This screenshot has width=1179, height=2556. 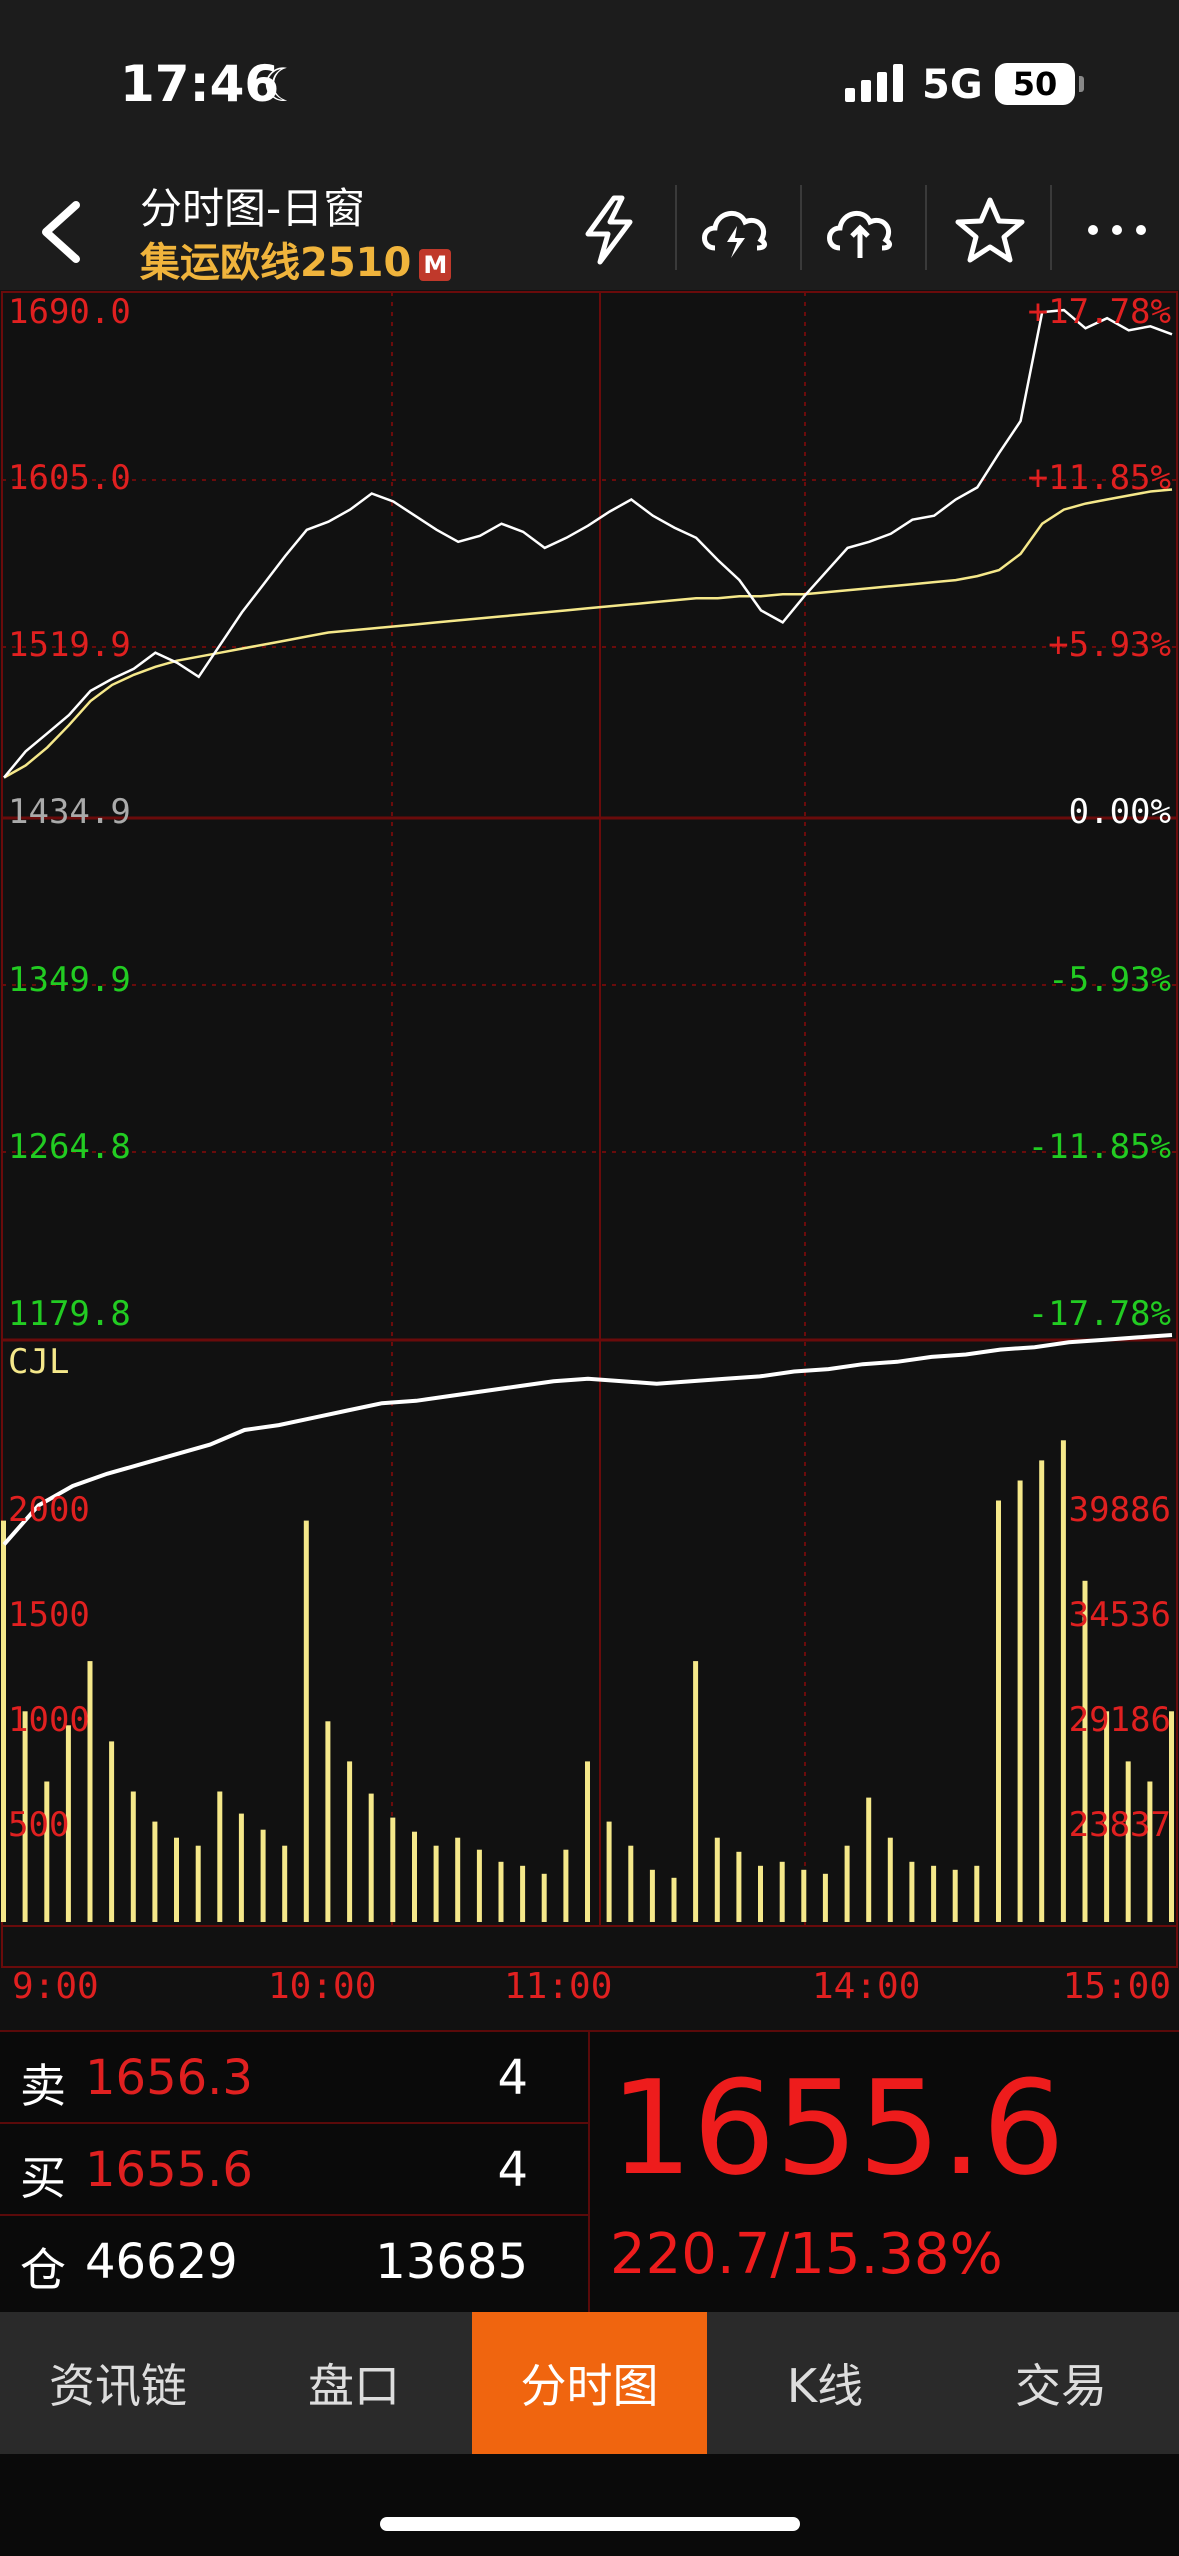 I want to click on price-axis-label: 1349.9, so click(x=69, y=980).